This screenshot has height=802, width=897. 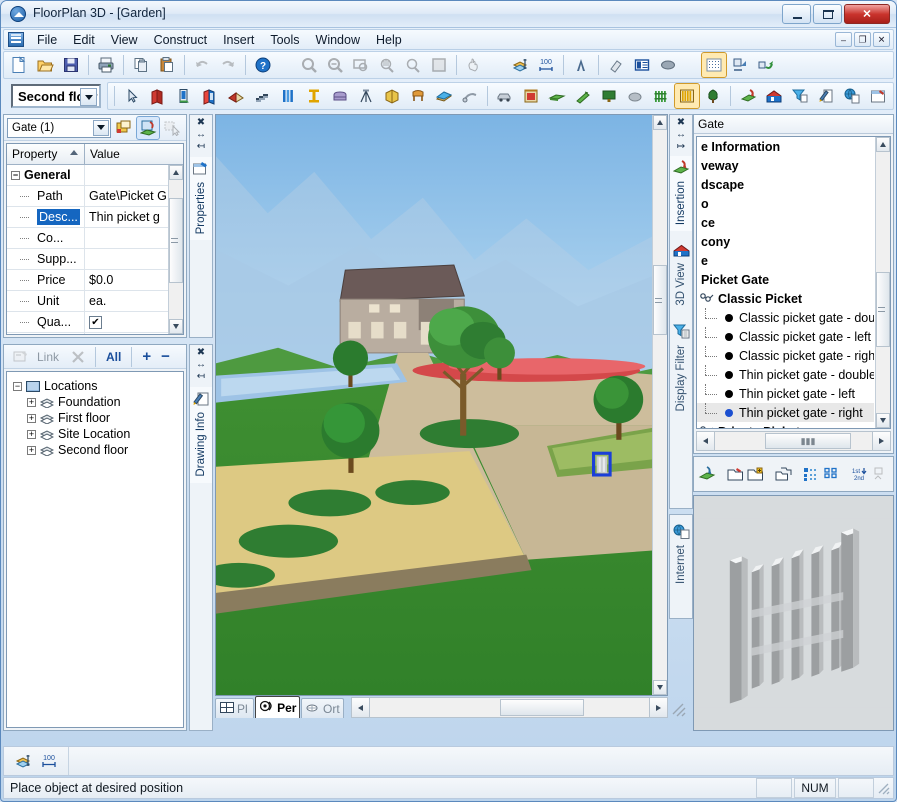 What do you see at coordinates (796, 14) in the screenshot?
I see `minimize-button` at bounding box center [796, 14].